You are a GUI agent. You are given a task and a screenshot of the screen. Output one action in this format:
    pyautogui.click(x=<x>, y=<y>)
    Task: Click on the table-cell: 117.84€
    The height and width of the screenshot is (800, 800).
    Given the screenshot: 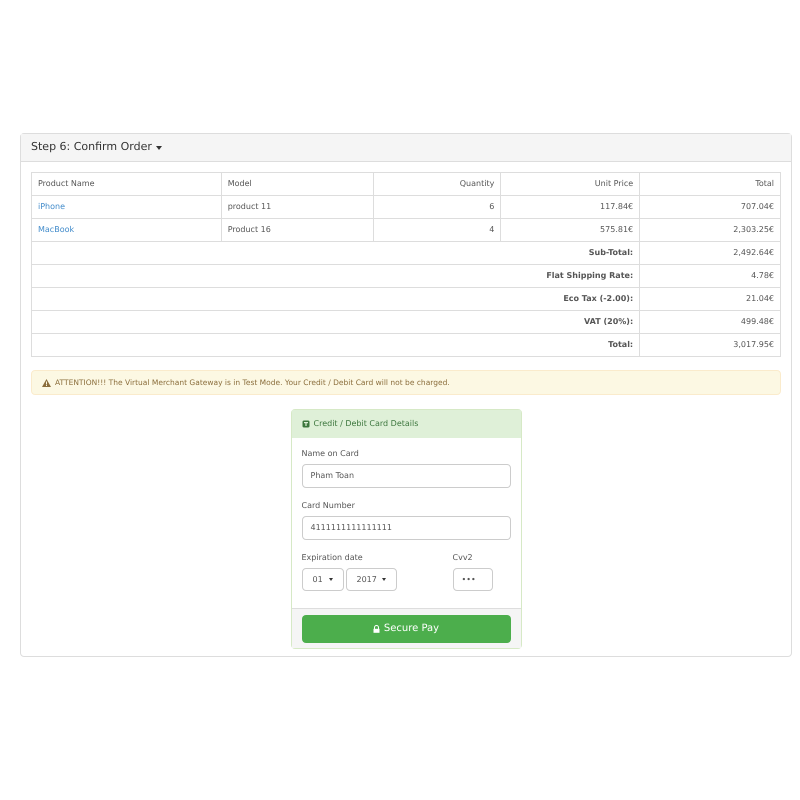 What is the action you would take?
    pyautogui.click(x=570, y=207)
    